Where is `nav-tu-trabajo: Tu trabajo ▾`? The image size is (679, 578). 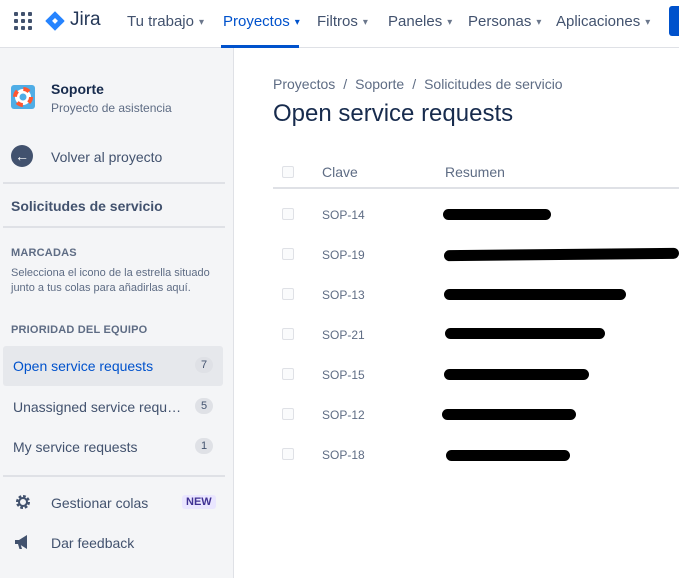 nav-tu-trabajo: Tu trabajo ▾ is located at coordinates (165, 23).